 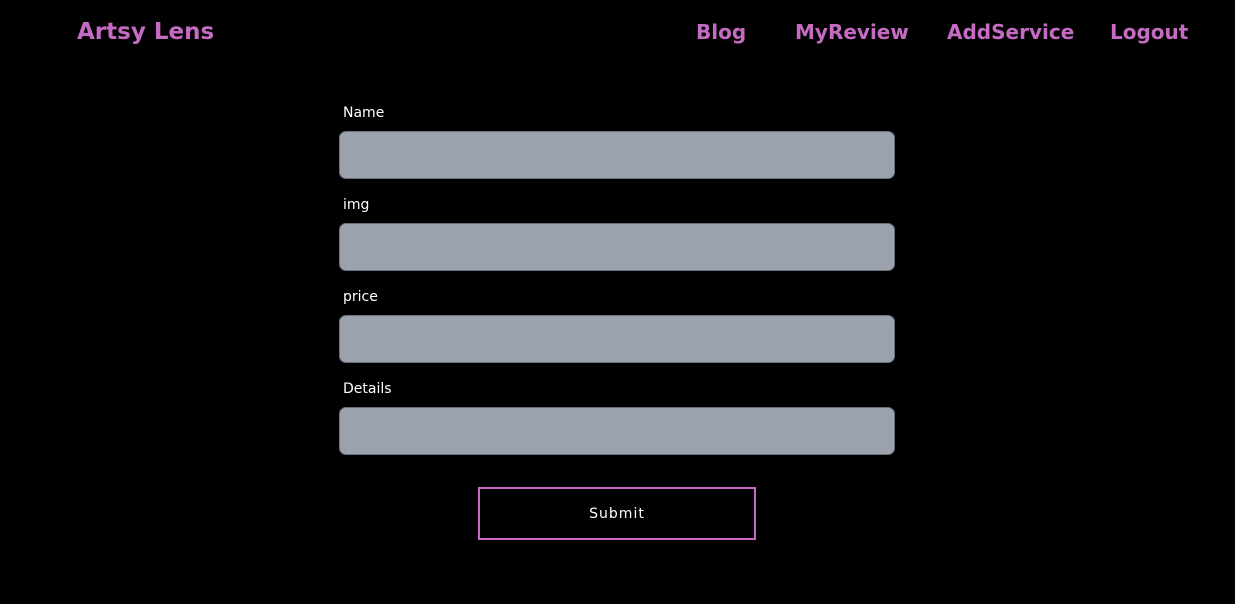 What do you see at coordinates (617, 339) in the screenshot?
I see `price-input` at bounding box center [617, 339].